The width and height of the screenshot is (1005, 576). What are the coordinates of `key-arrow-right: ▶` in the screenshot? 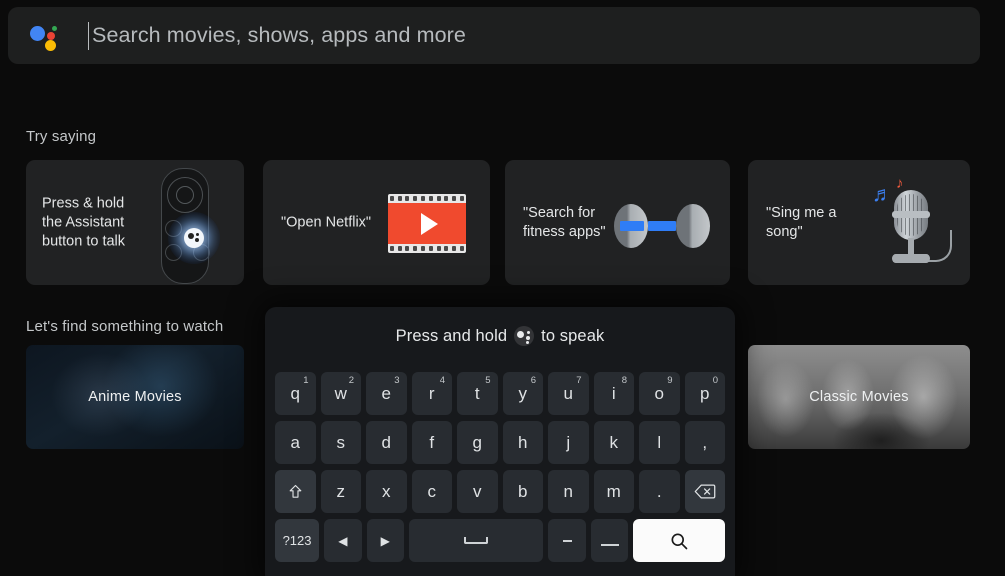 It's located at (385, 540).